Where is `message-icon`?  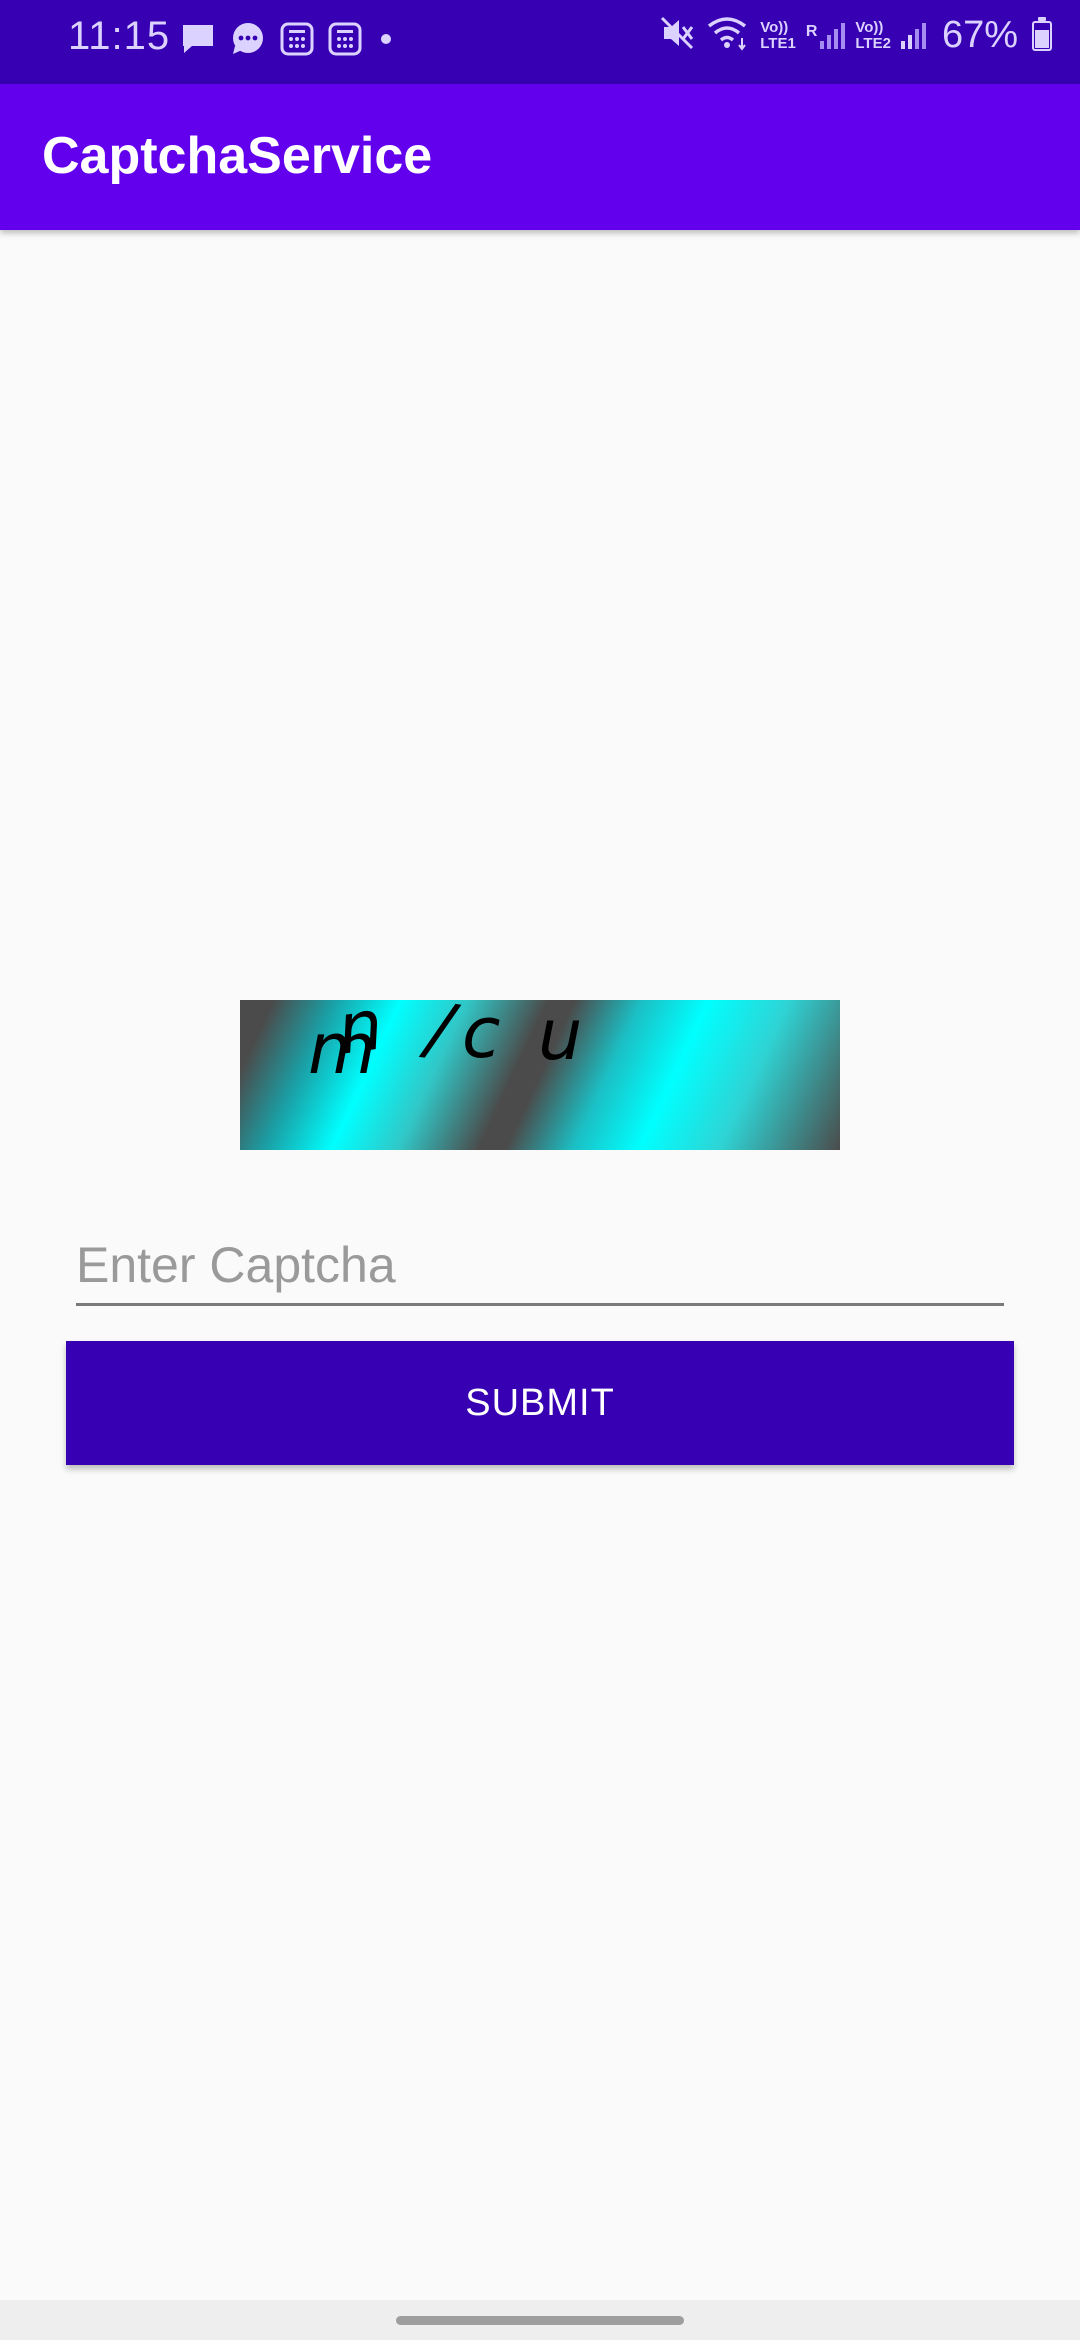 message-icon is located at coordinates (198, 39).